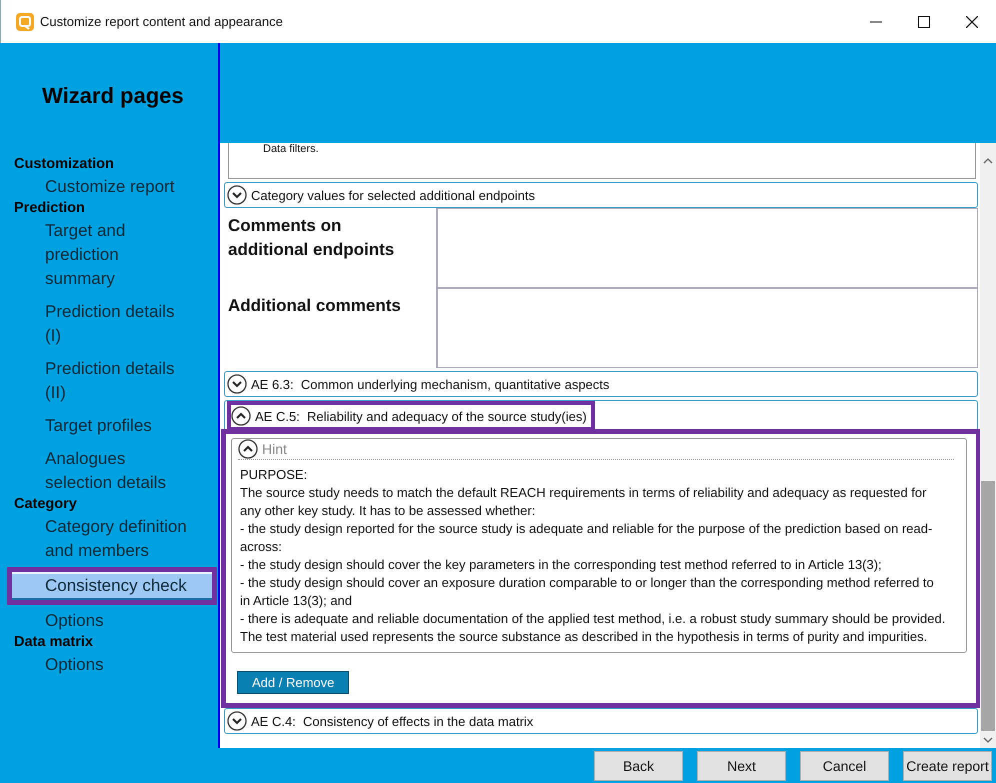  Describe the element at coordinates (112, 381) in the screenshot. I see `sidebar-item: Prediction details (II)` at that location.